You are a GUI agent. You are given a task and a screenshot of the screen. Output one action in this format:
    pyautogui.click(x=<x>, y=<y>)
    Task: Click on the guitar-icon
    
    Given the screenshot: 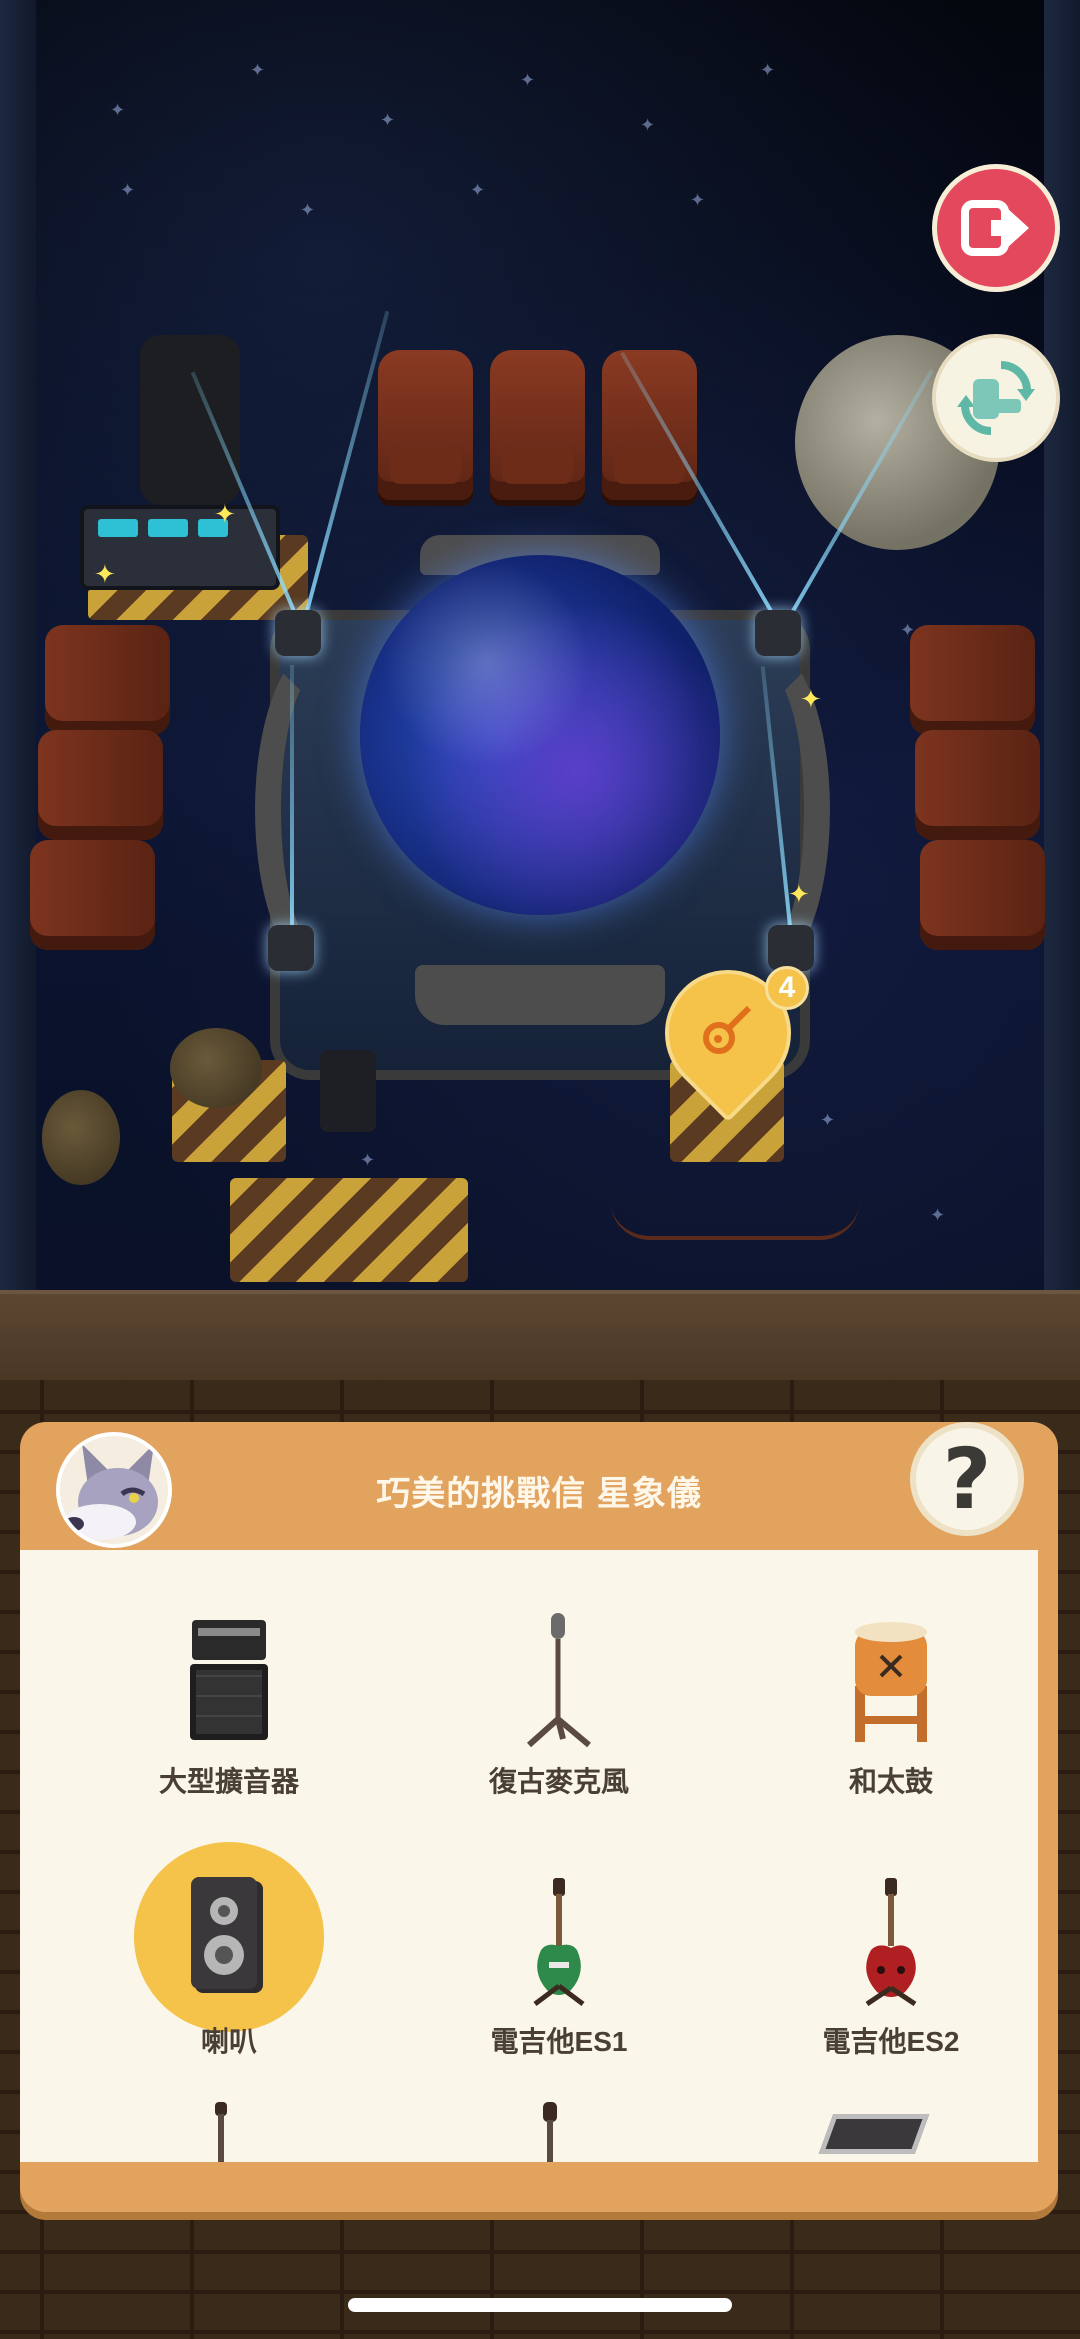 What is the action you would take?
    pyautogui.click(x=727, y=1029)
    